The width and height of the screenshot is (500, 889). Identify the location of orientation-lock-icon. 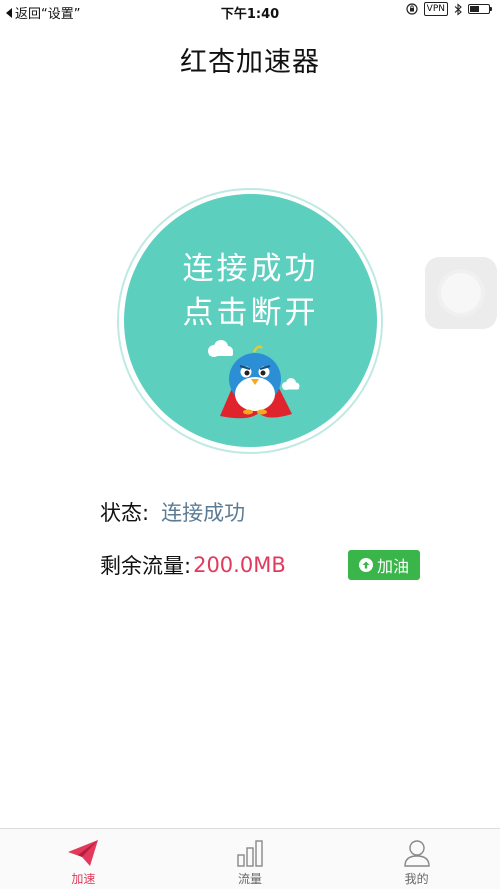
(412, 9).